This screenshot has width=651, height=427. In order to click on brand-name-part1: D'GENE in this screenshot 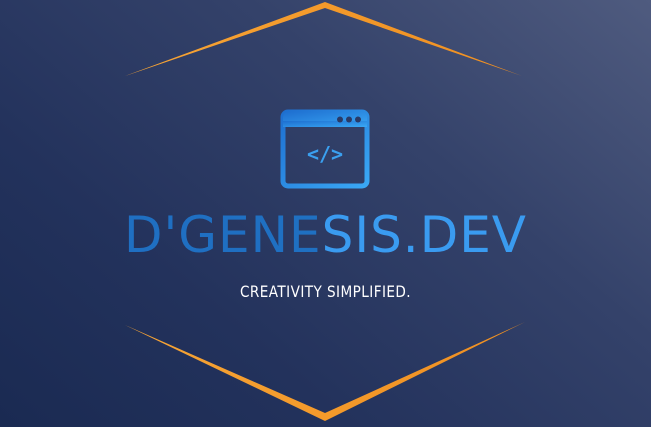, I will do `click(223, 235)`.